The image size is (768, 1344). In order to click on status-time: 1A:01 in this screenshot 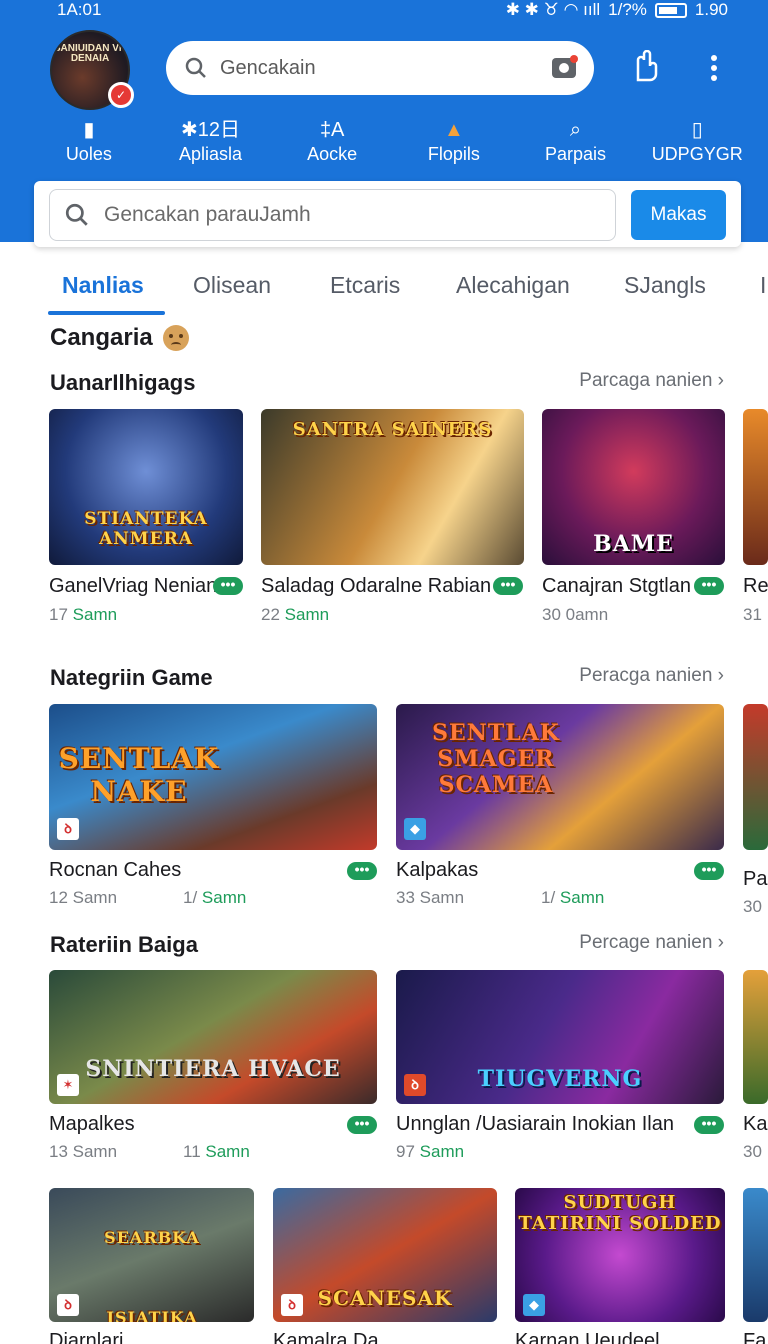, I will do `click(79, 9)`.